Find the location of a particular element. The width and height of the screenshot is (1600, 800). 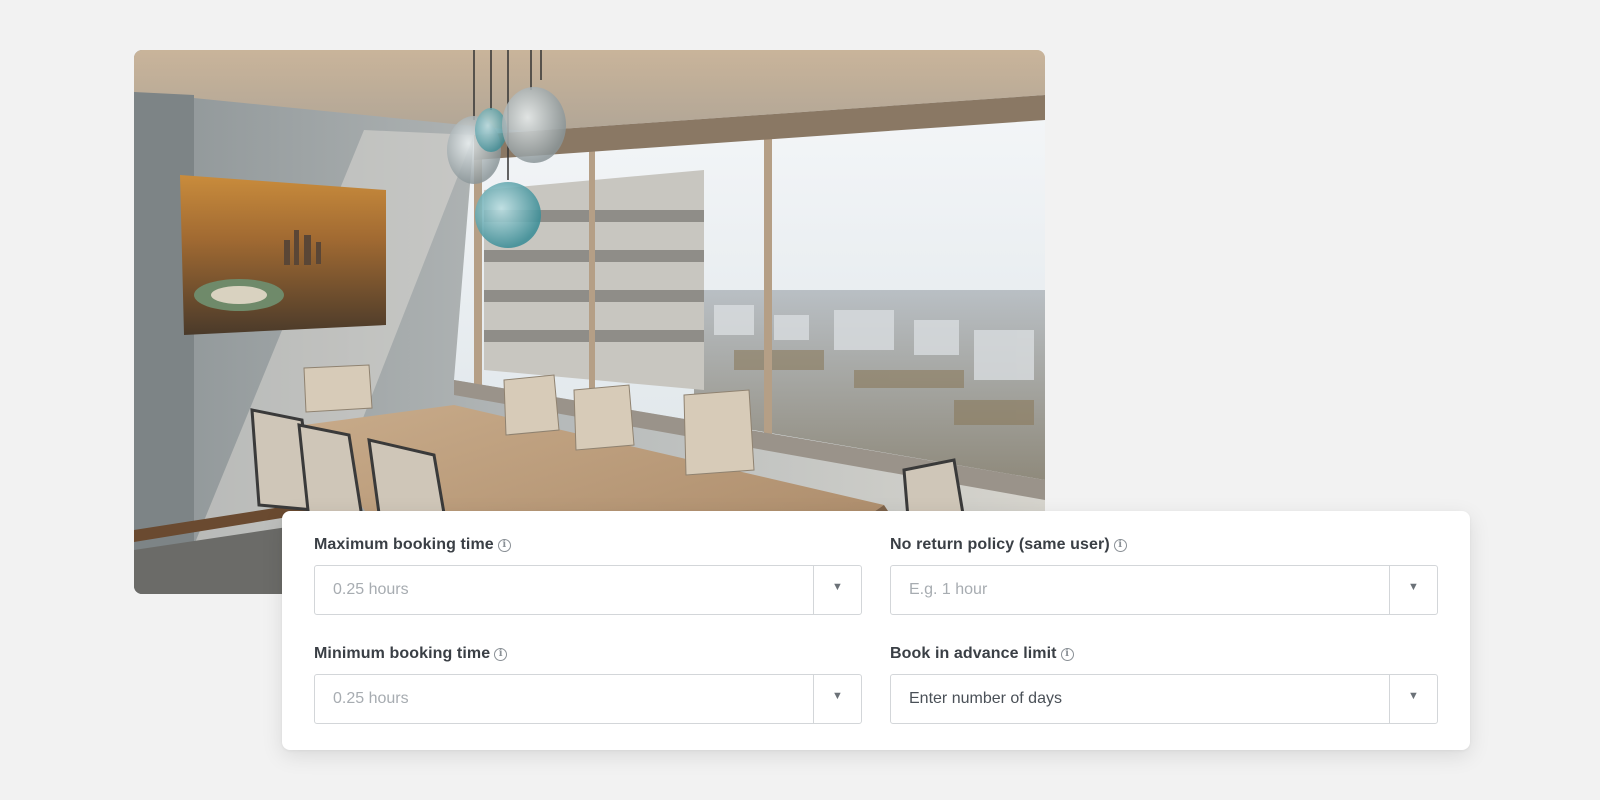

book-in-advance-limit-label: Book in advance limit i is located at coordinates (1164, 654).